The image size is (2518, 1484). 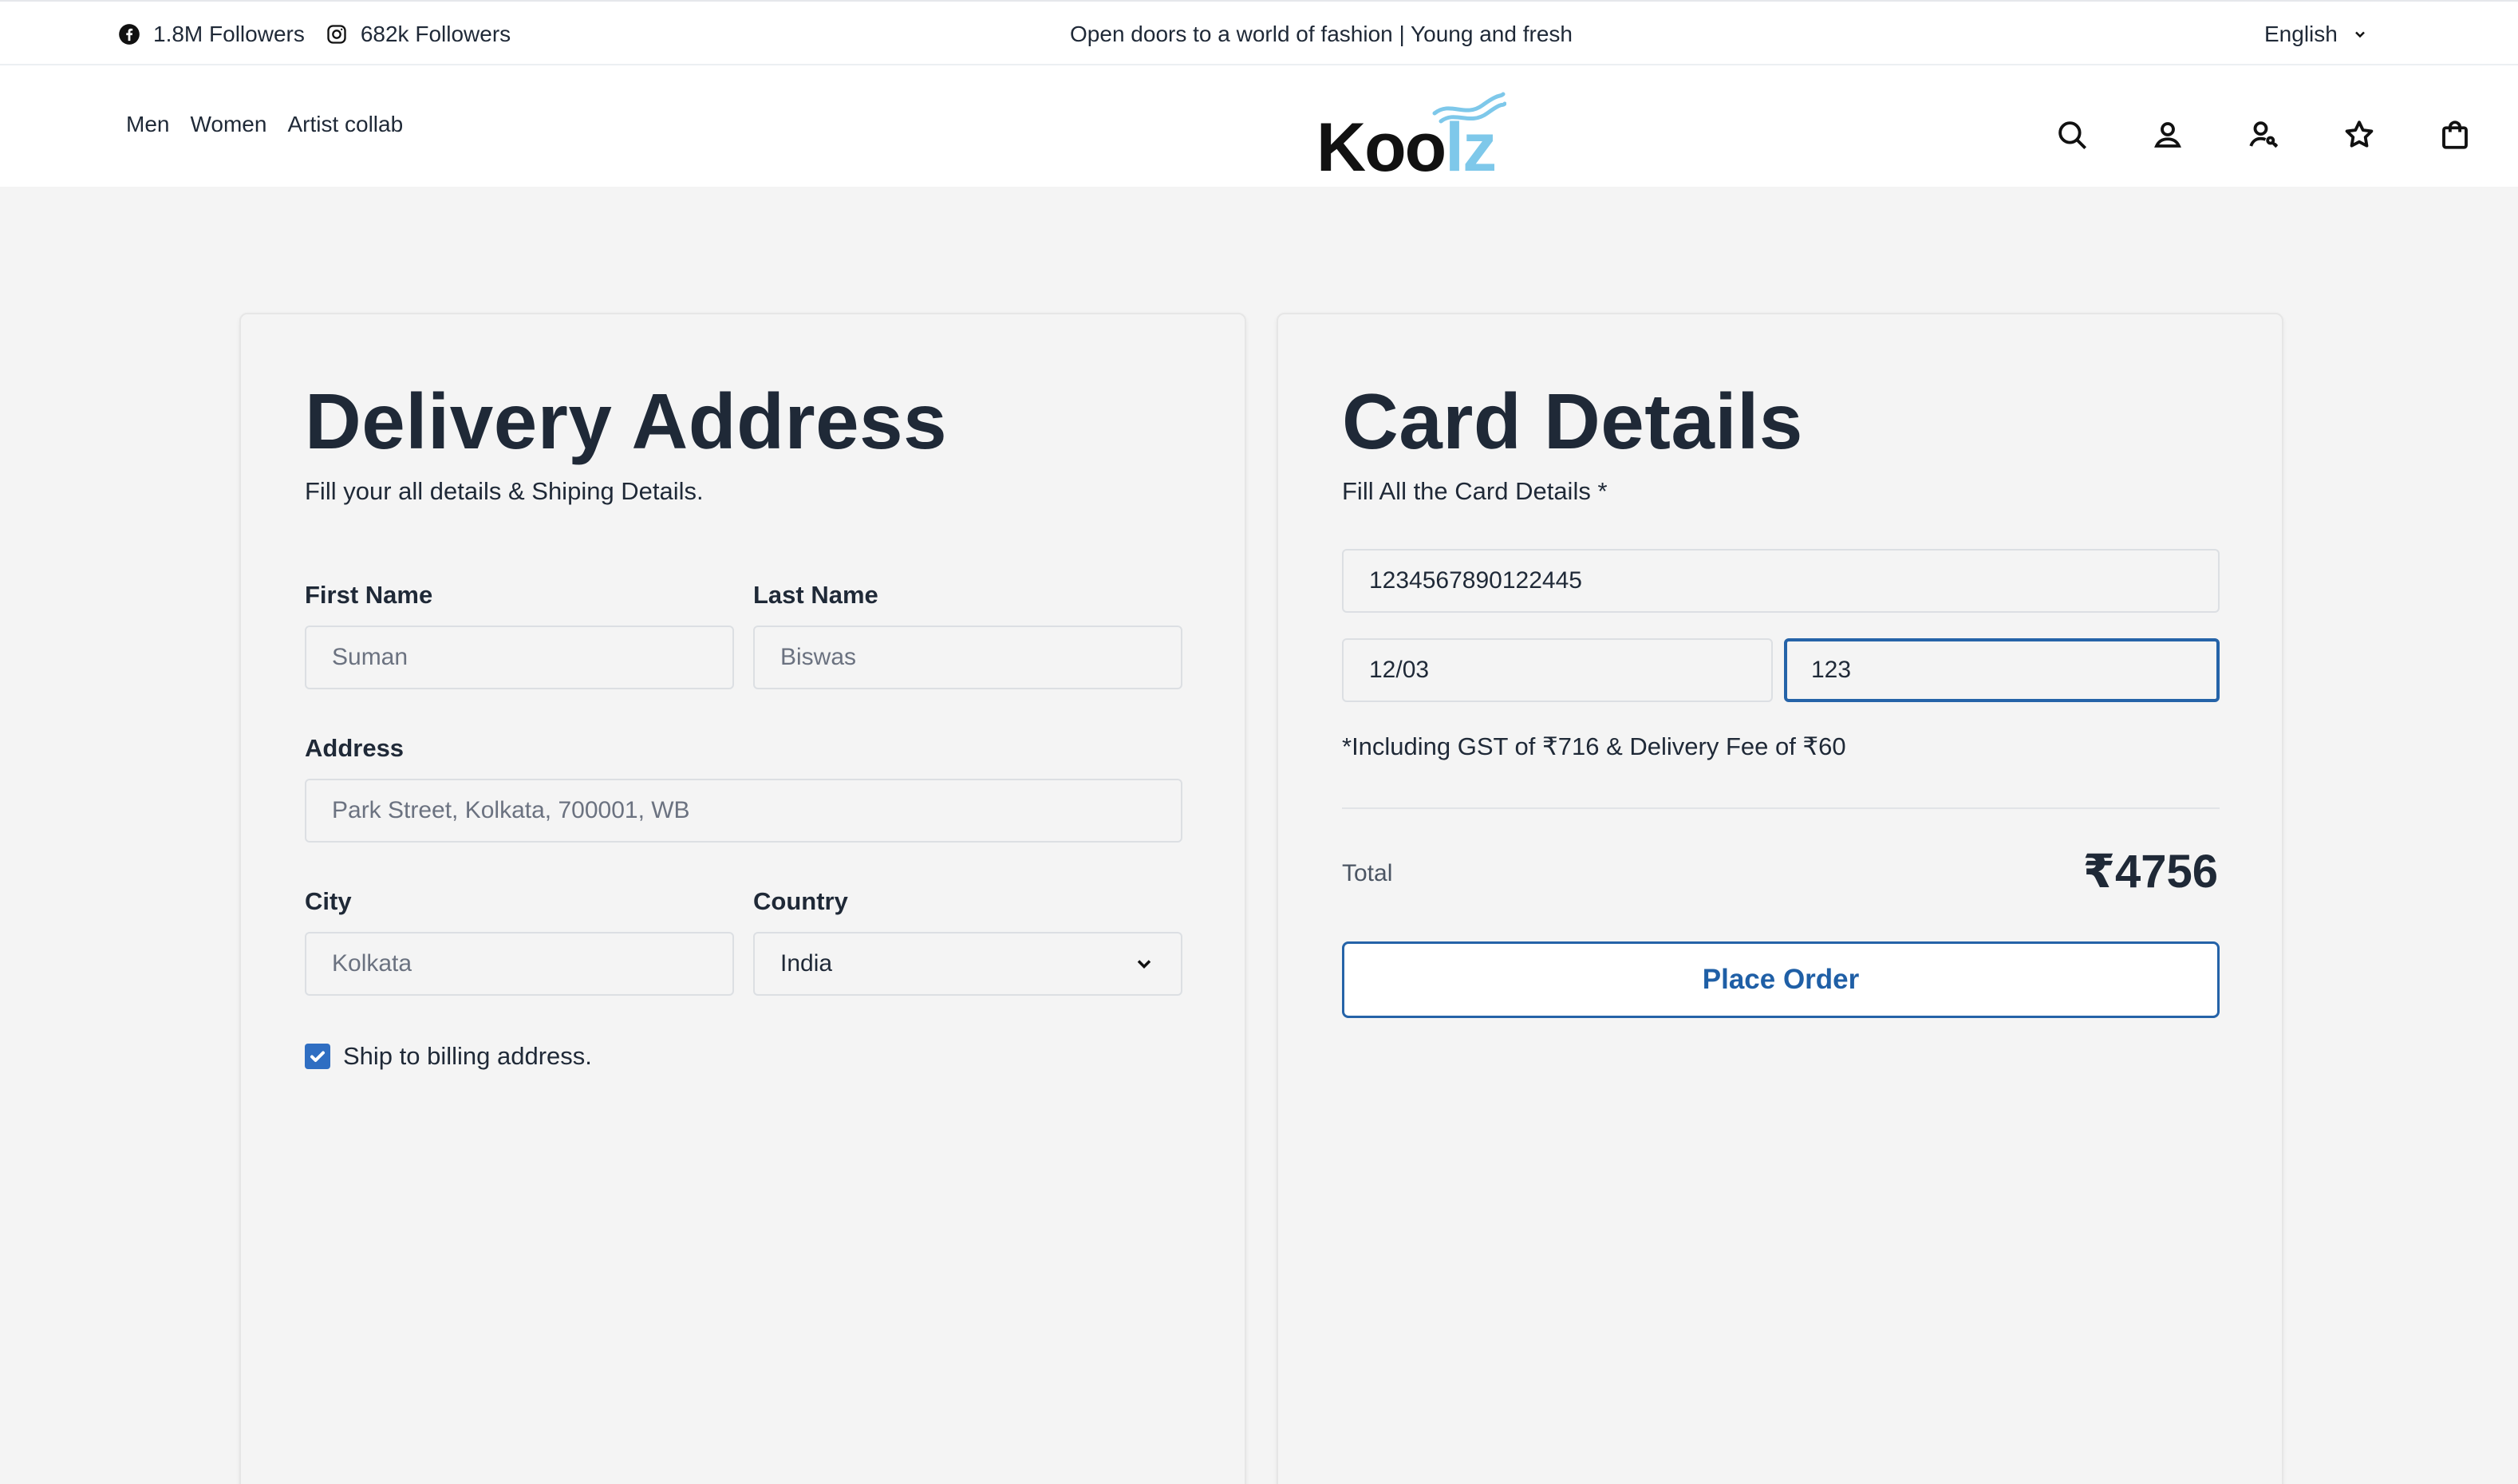 I want to click on shopping-bag-icon, so click(x=2455, y=134).